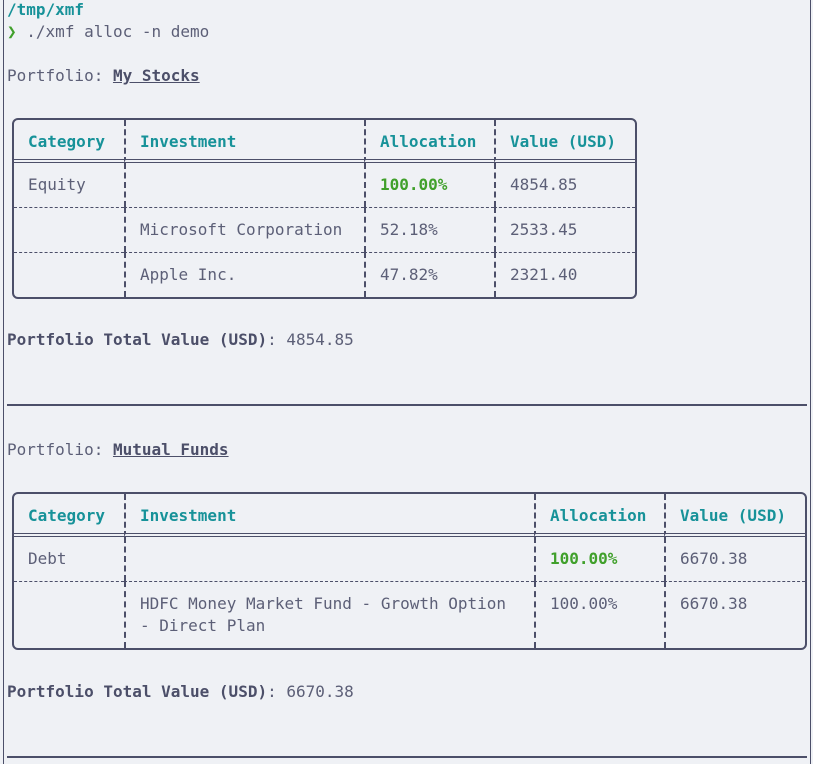 The width and height of the screenshot is (813, 764). Describe the element at coordinates (12, 31) in the screenshot. I see `prompt-chevron-icon: ❯` at that location.